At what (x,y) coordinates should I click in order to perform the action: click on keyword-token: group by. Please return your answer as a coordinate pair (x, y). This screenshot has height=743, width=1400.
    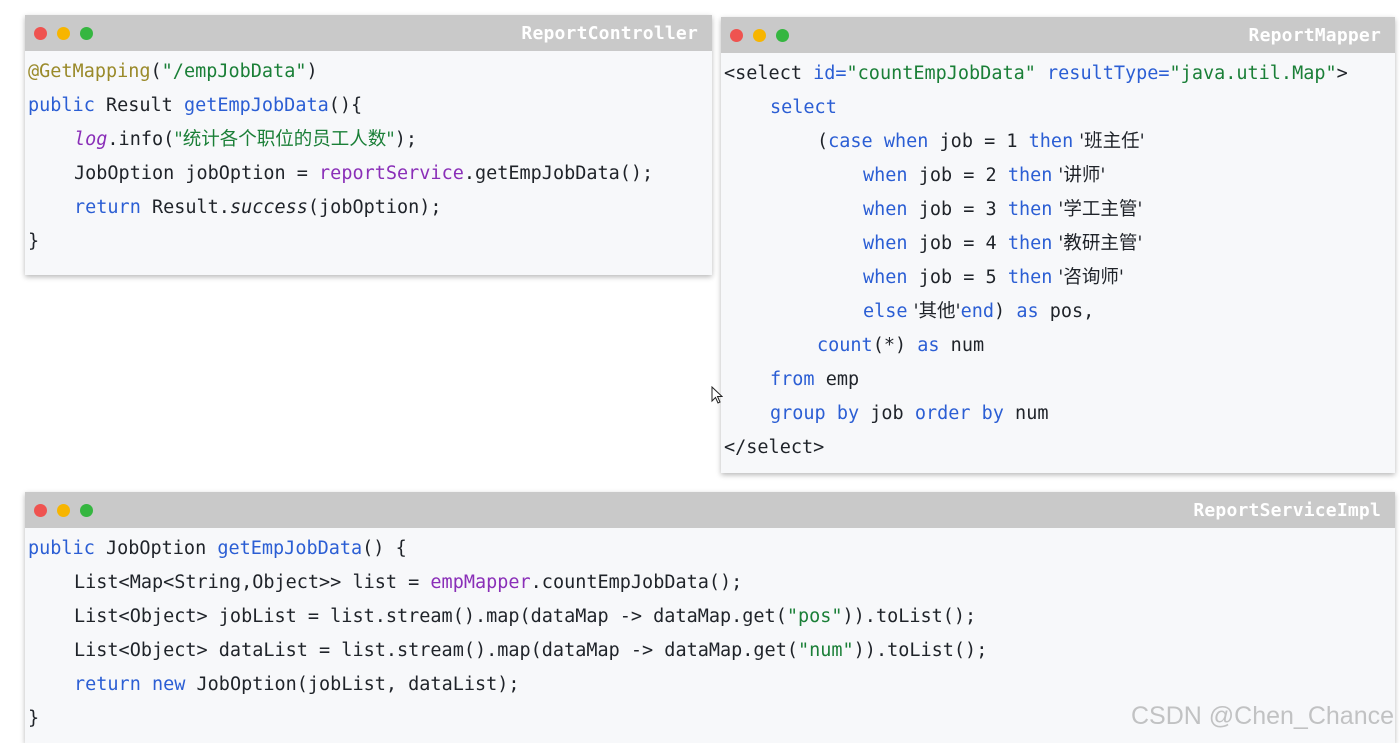
    Looking at the image, I should click on (815, 413).